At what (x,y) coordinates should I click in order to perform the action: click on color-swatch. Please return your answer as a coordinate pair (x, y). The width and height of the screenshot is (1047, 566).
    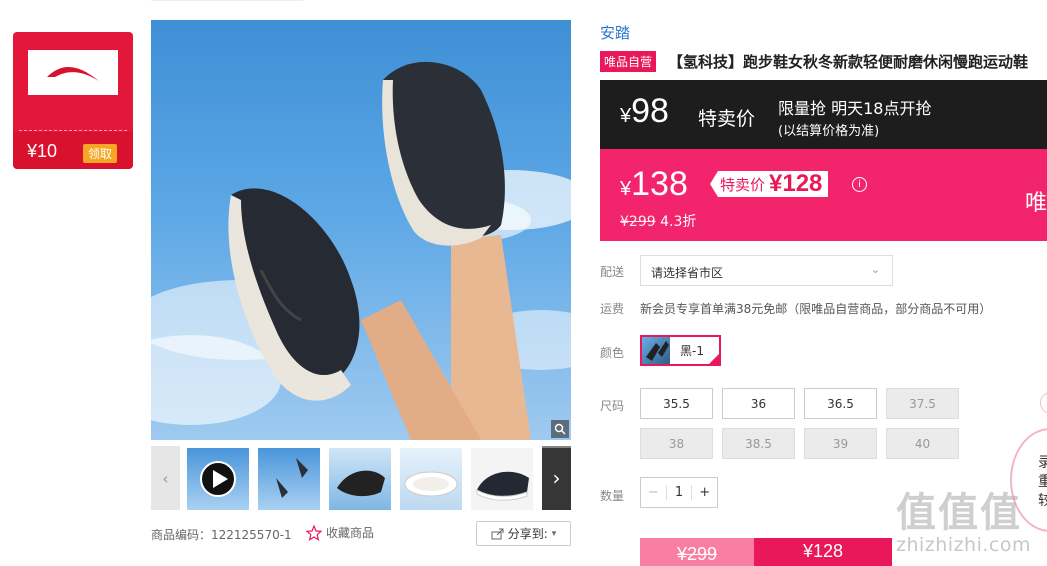
    Looking at the image, I should click on (656, 350).